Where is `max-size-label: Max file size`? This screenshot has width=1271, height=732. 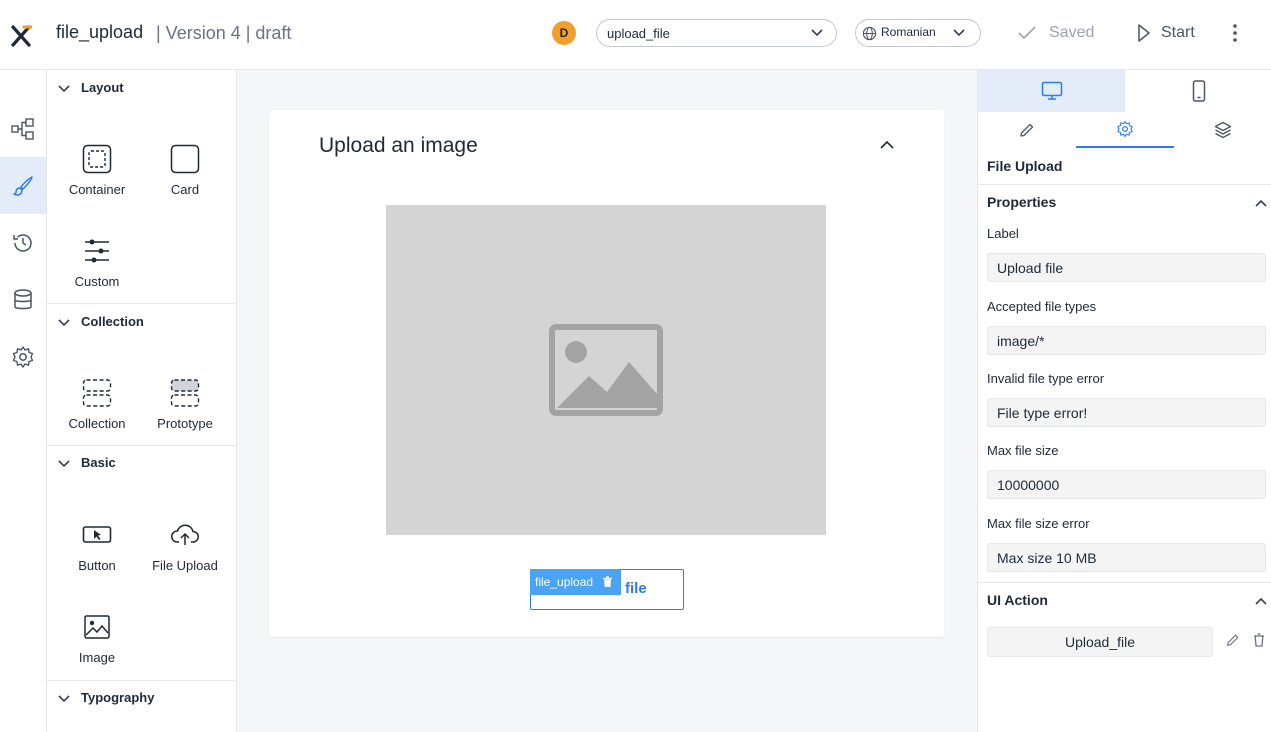 max-size-label: Max file size is located at coordinates (1023, 450).